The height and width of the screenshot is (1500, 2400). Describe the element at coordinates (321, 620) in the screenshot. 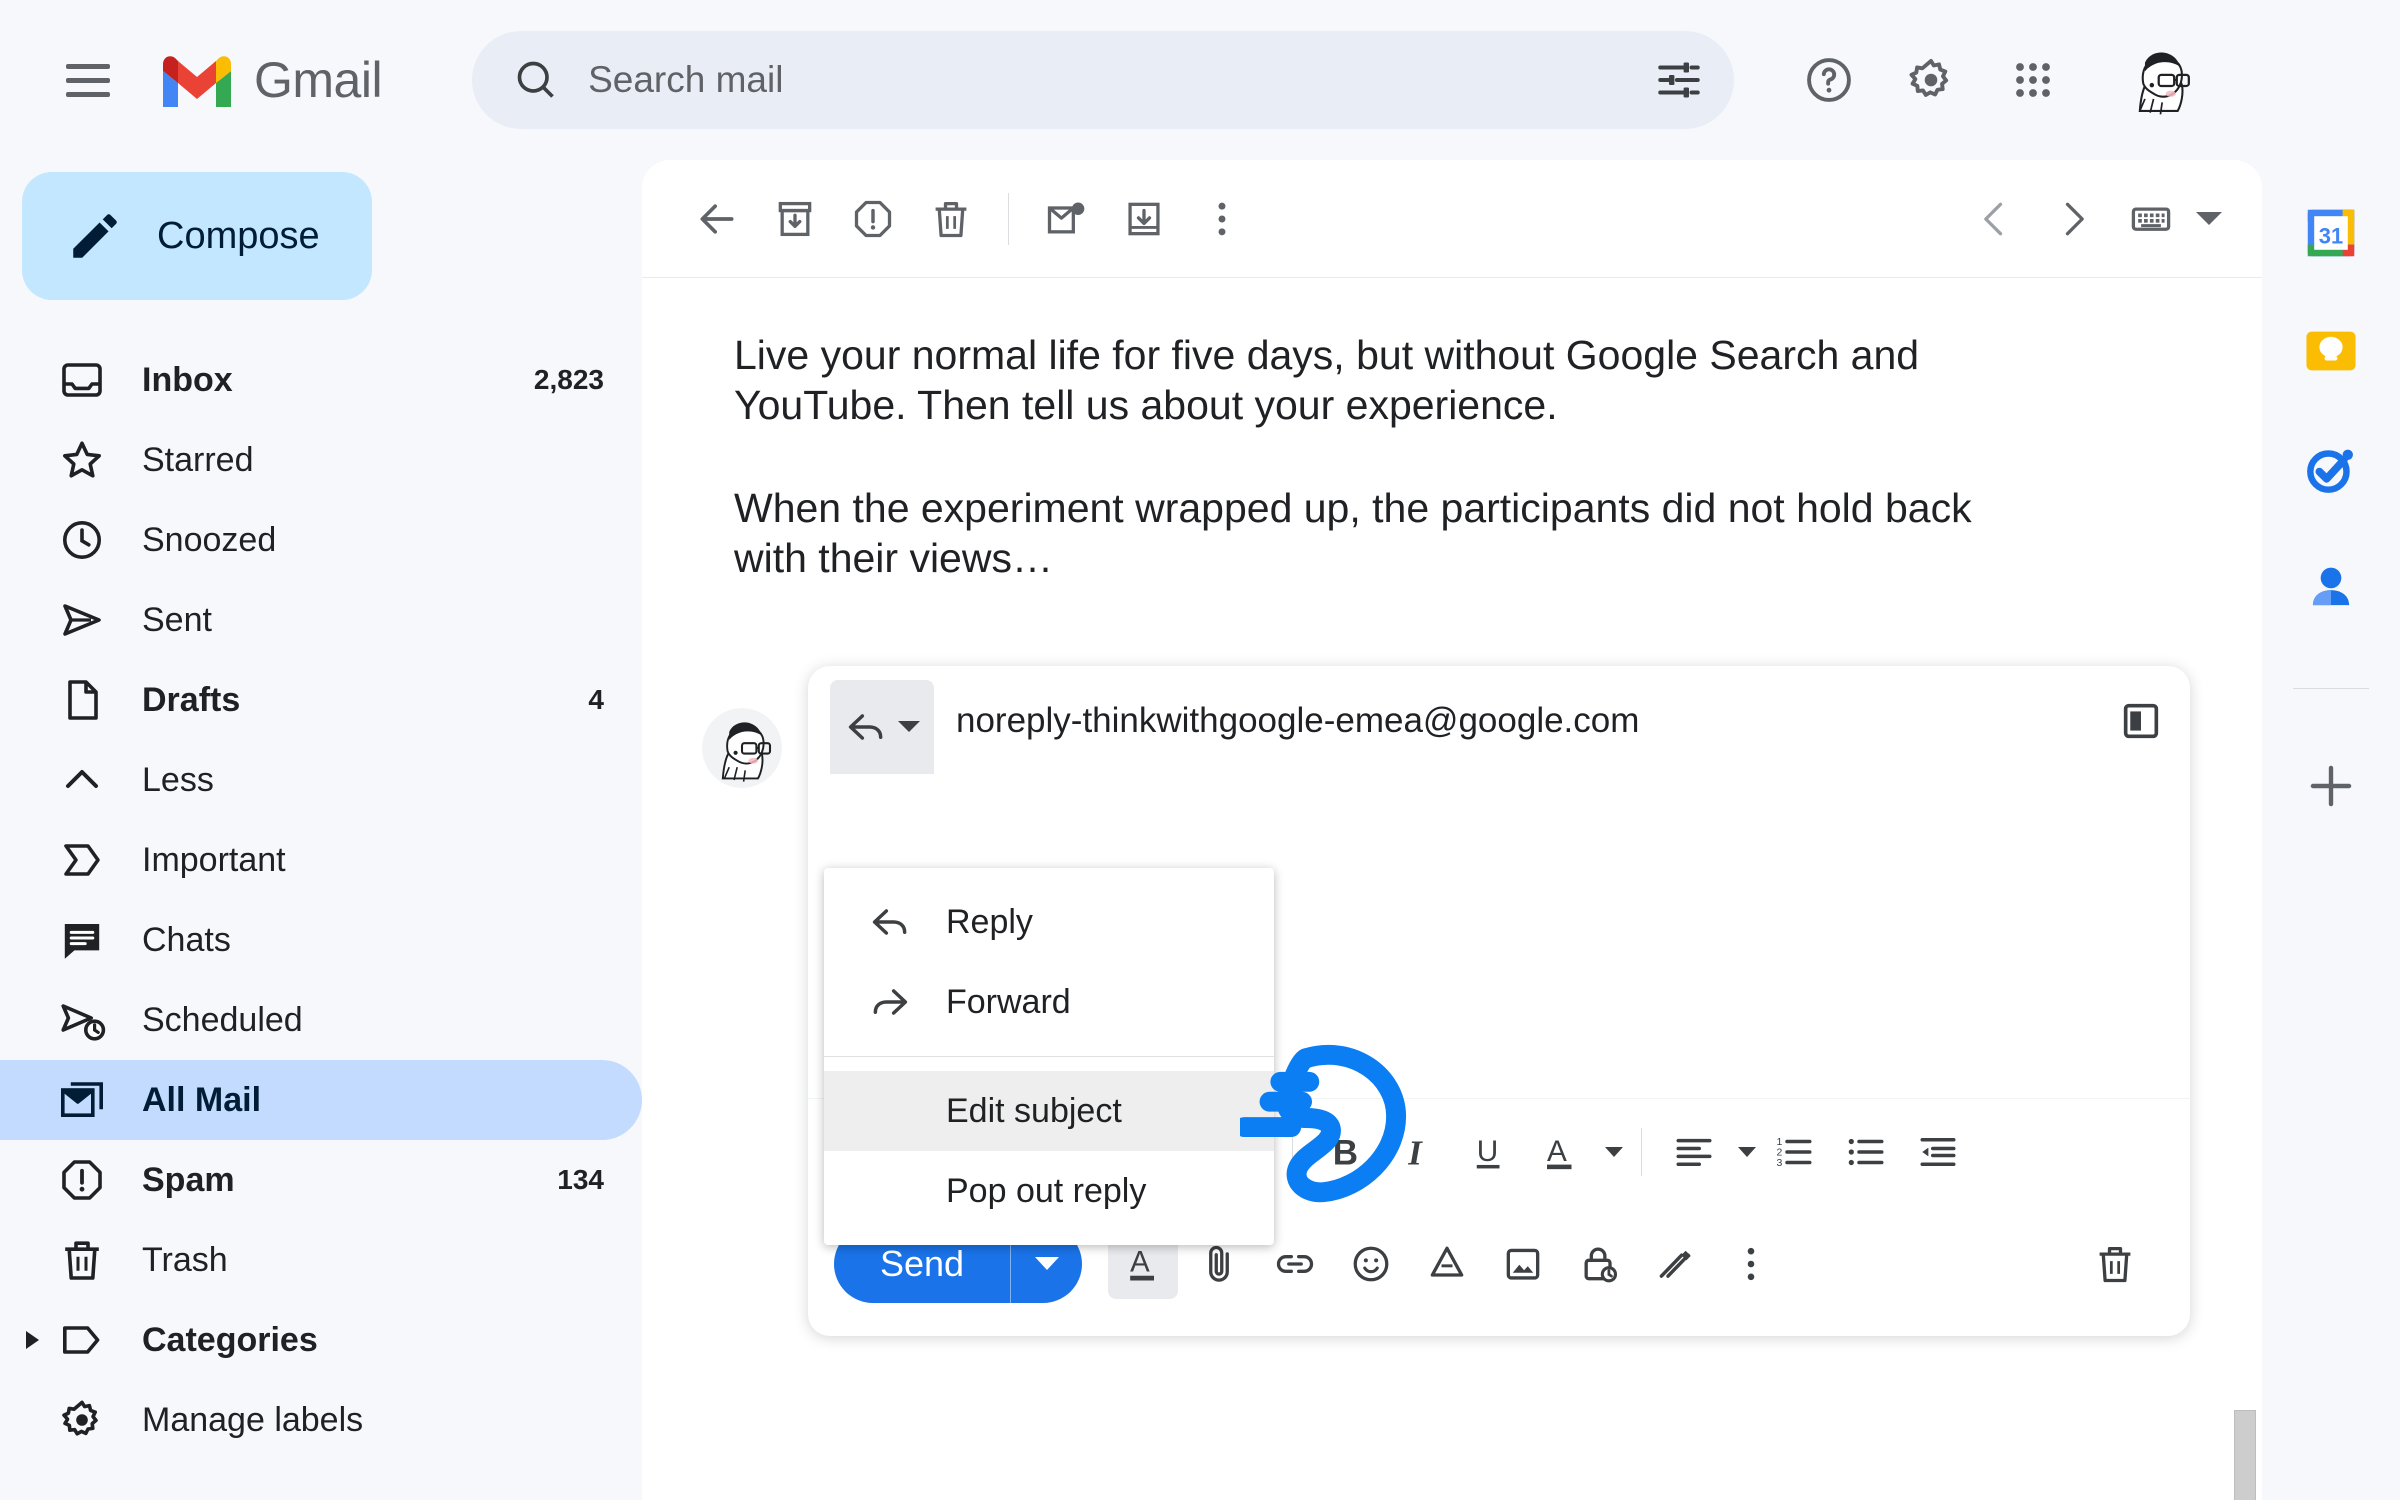

I see `sidebar-item-sent: Sent` at that location.